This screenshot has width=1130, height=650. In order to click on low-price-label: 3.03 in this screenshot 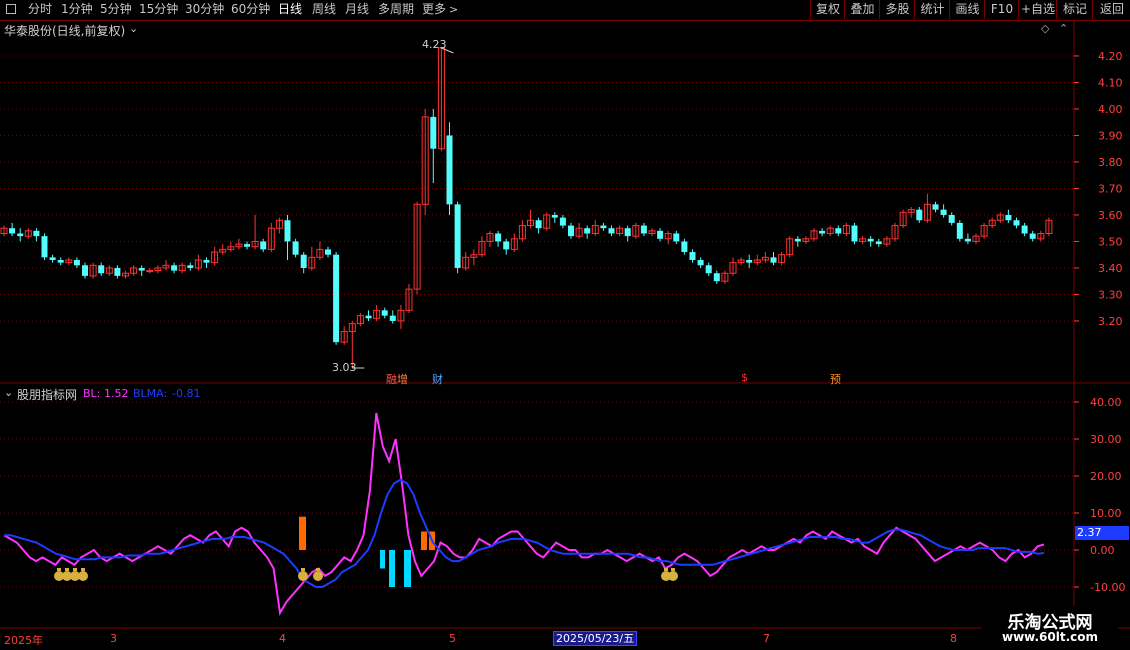, I will do `click(344, 367)`.